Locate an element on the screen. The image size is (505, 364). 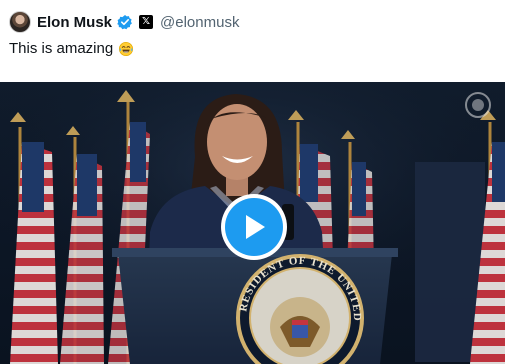
post-text-content: This is amazing is located at coordinates (61, 48).